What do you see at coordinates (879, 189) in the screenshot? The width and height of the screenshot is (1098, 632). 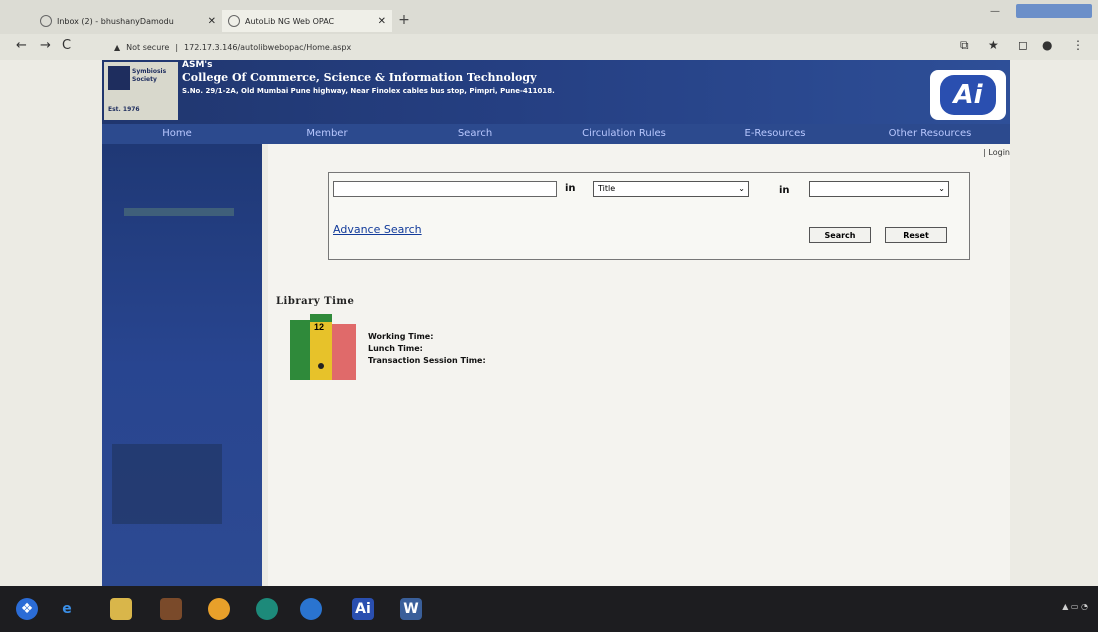 I see `collection-select: ⌄` at bounding box center [879, 189].